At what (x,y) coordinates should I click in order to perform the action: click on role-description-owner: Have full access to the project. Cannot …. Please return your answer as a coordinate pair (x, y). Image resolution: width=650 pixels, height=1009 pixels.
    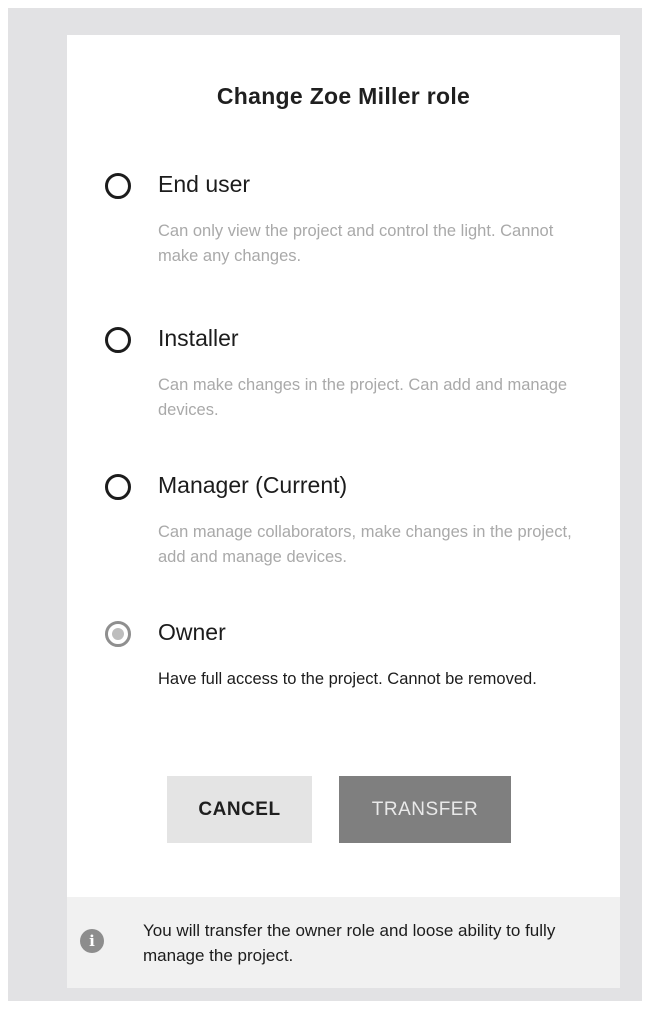
    Looking at the image, I should click on (347, 679).